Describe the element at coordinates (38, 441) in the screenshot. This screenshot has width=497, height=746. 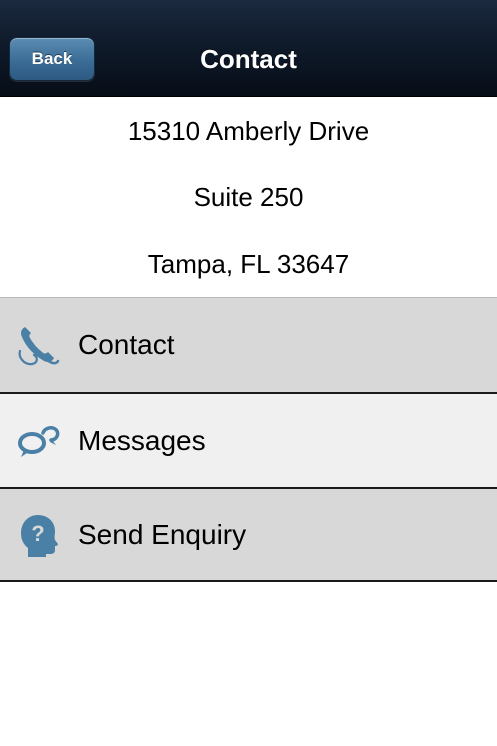
I see `chat-bubbles-icon` at that location.